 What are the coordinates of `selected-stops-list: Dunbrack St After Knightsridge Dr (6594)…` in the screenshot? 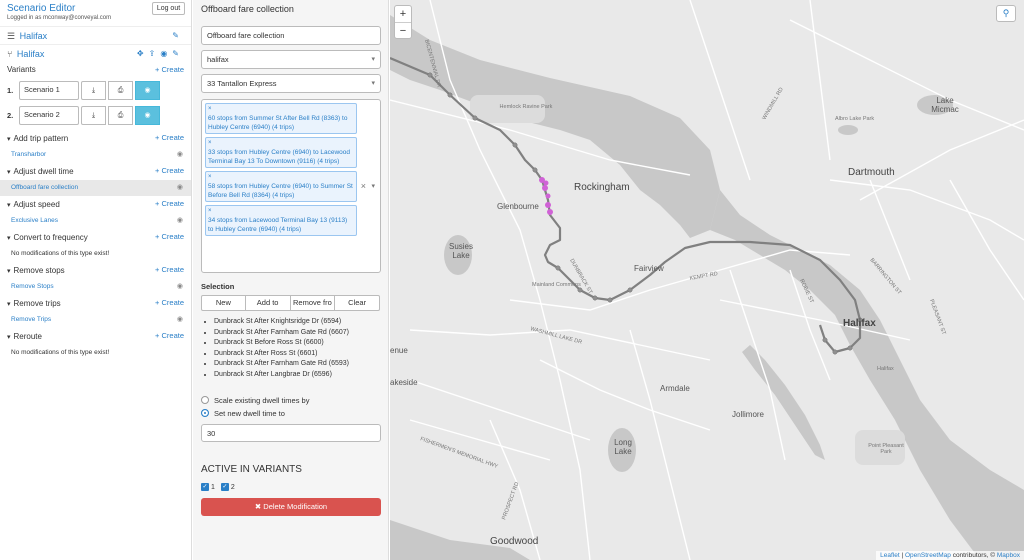 It's located at (290, 348).